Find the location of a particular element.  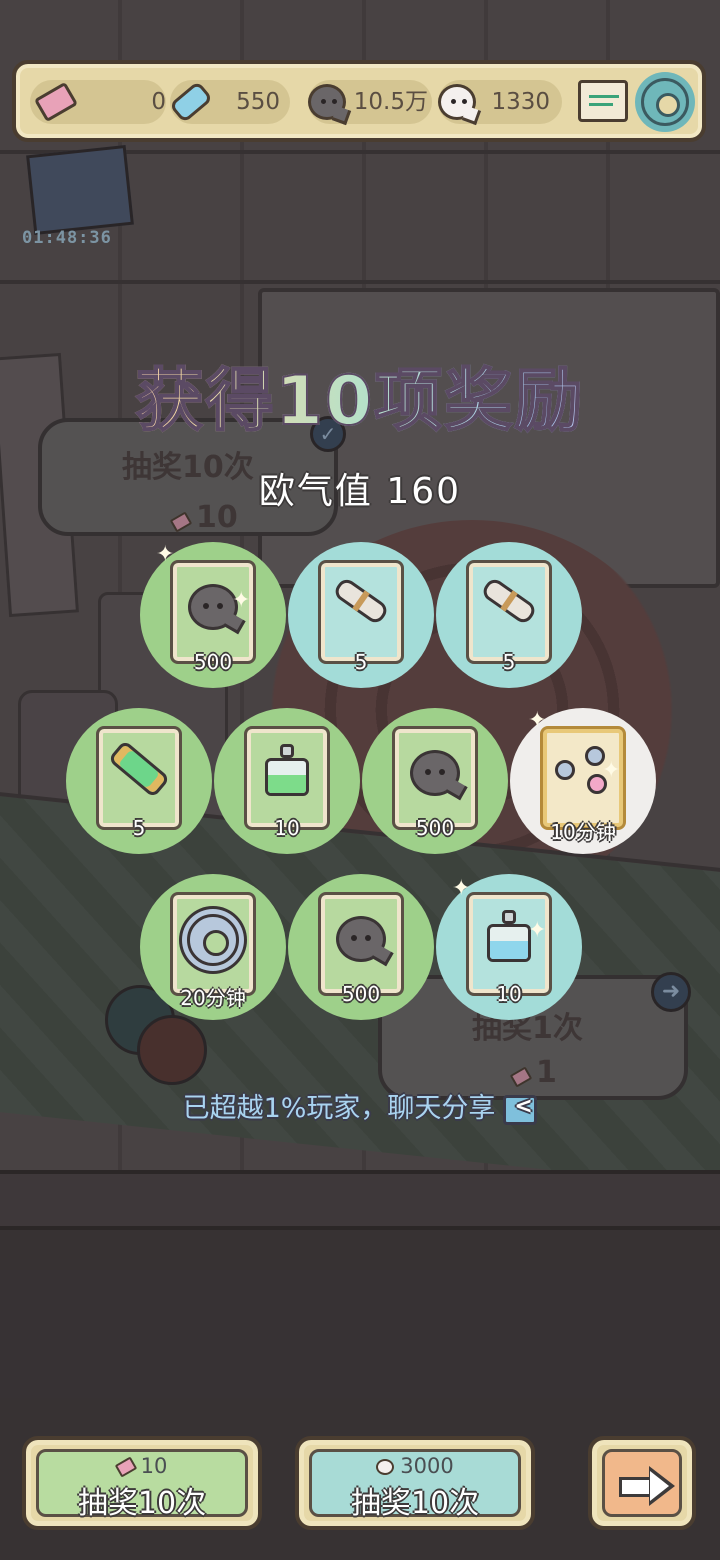

button-face: 3000 抽奖10次 is located at coordinates (415, 1485).